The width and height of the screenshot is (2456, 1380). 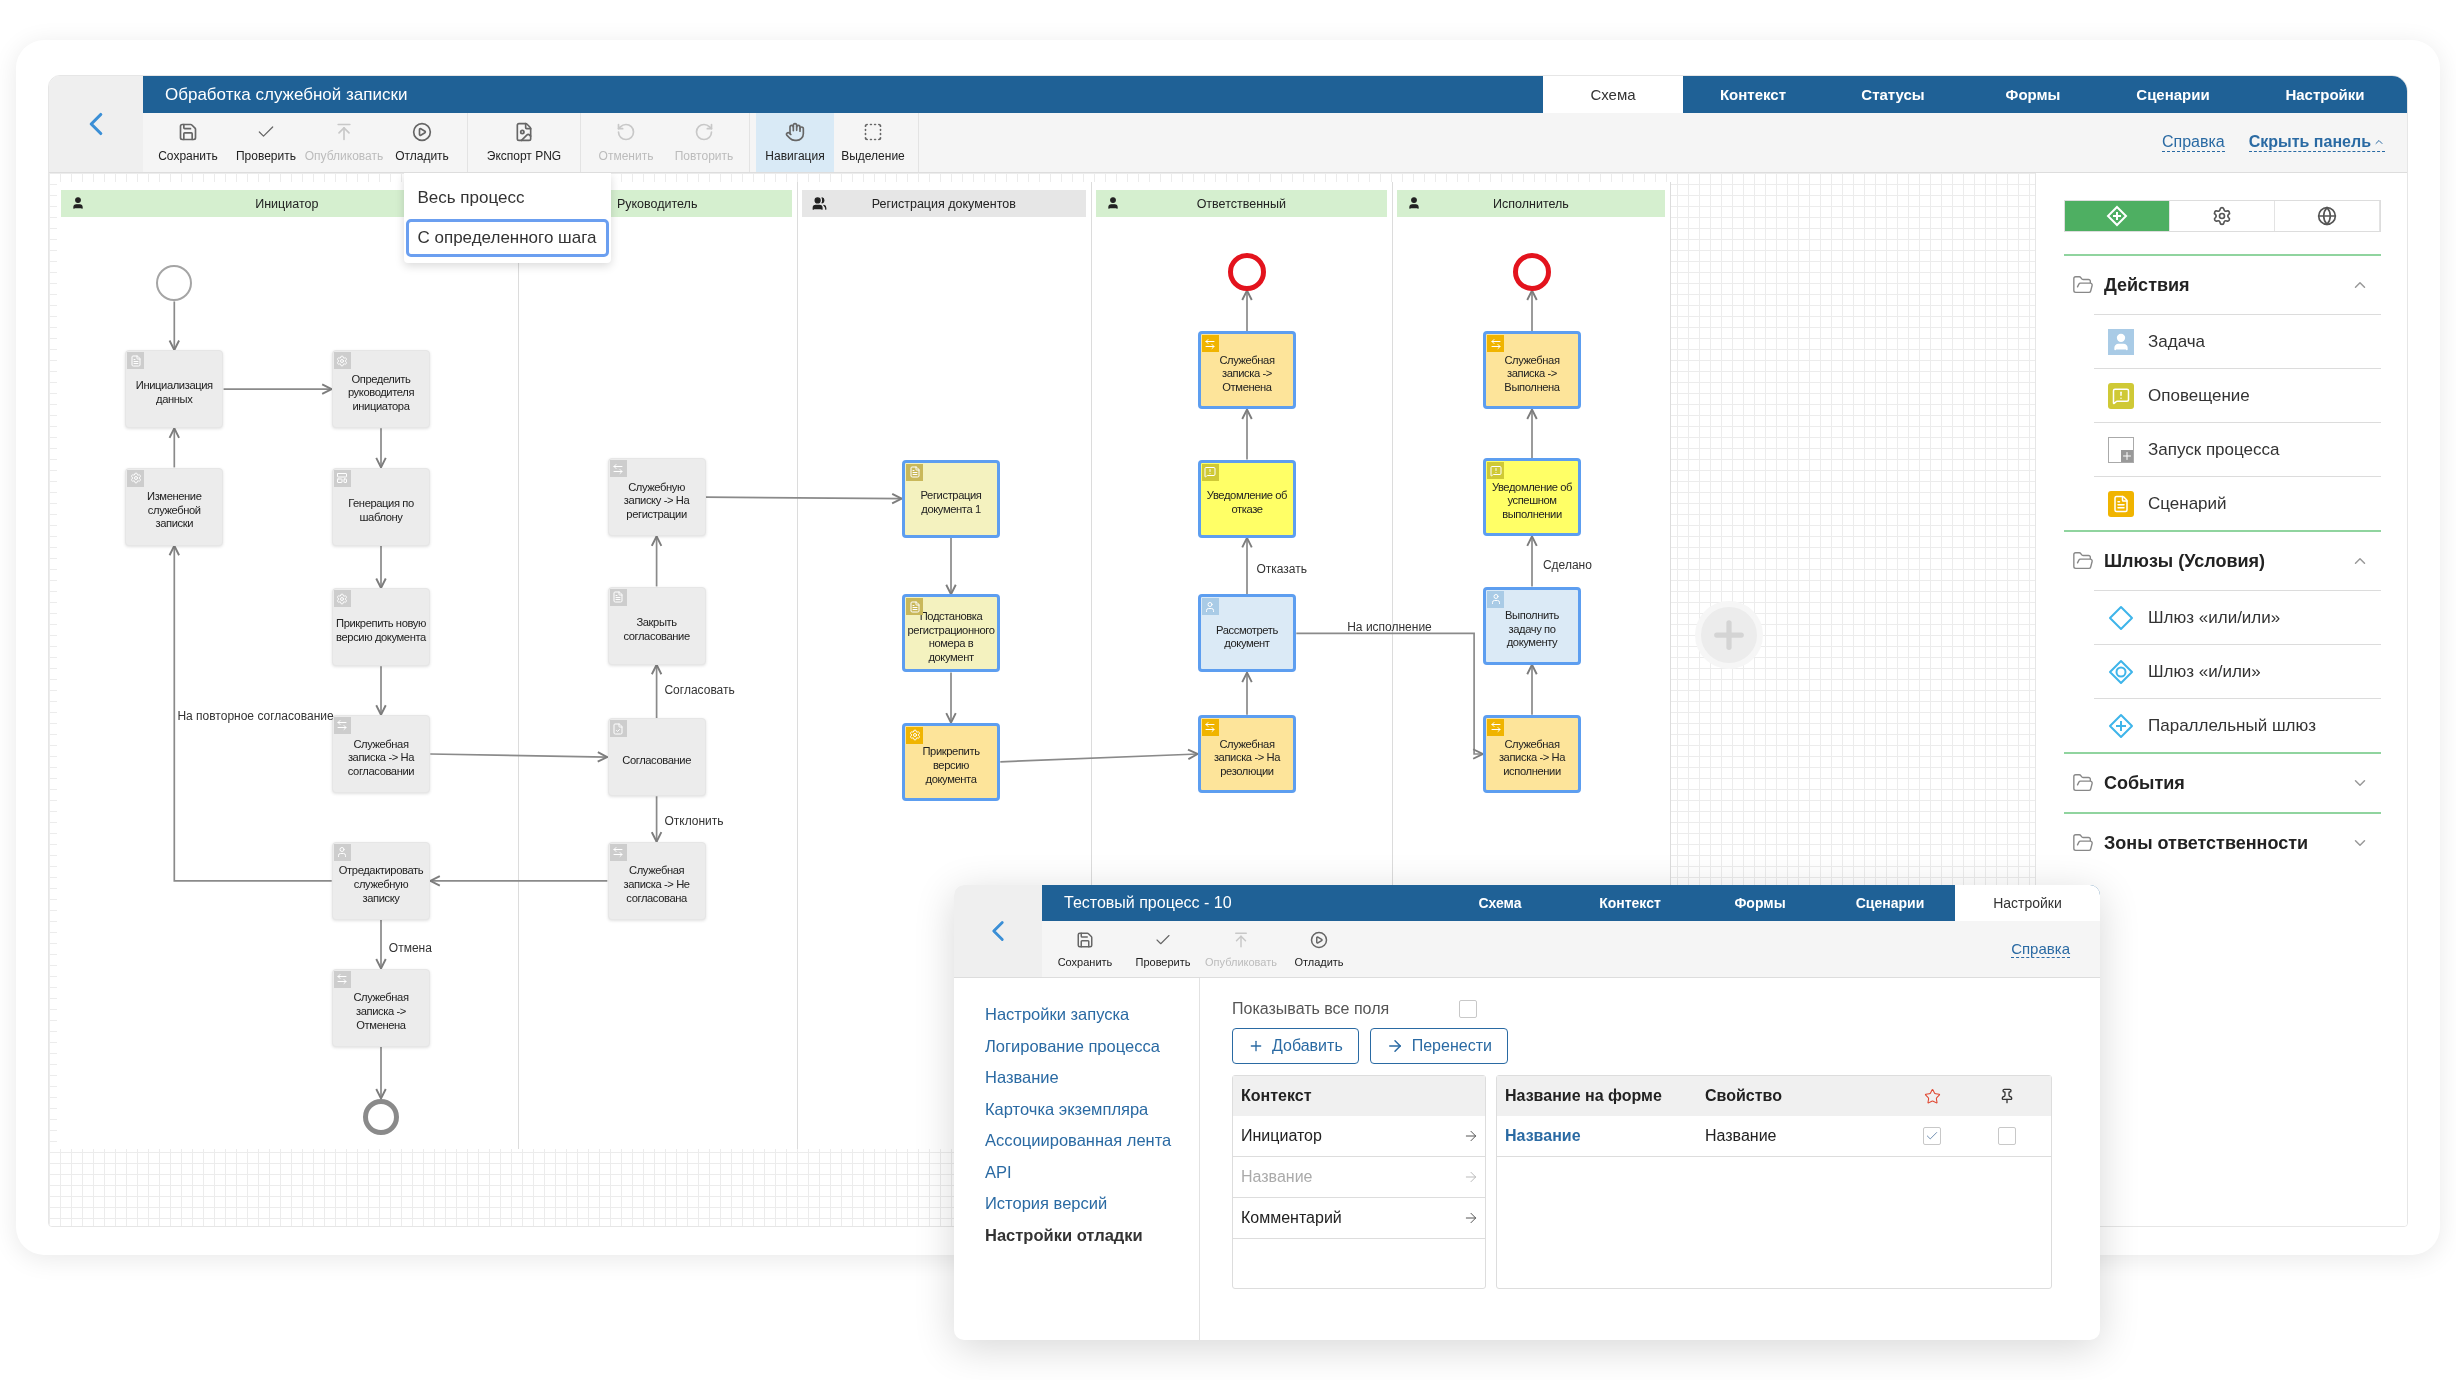 What do you see at coordinates (2177, 341) in the screenshot?
I see `item-label: Задача` at bounding box center [2177, 341].